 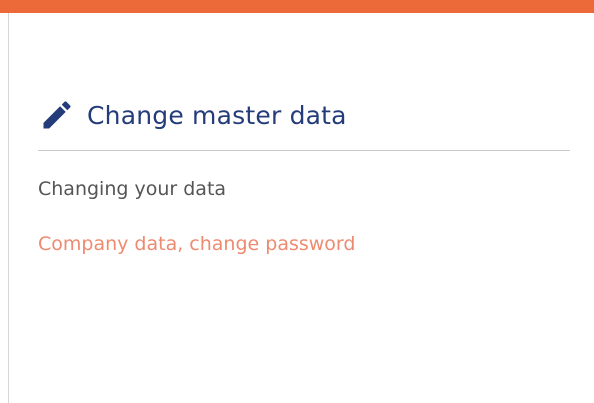 I want to click on card-header: Change master data, so click(x=193, y=115).